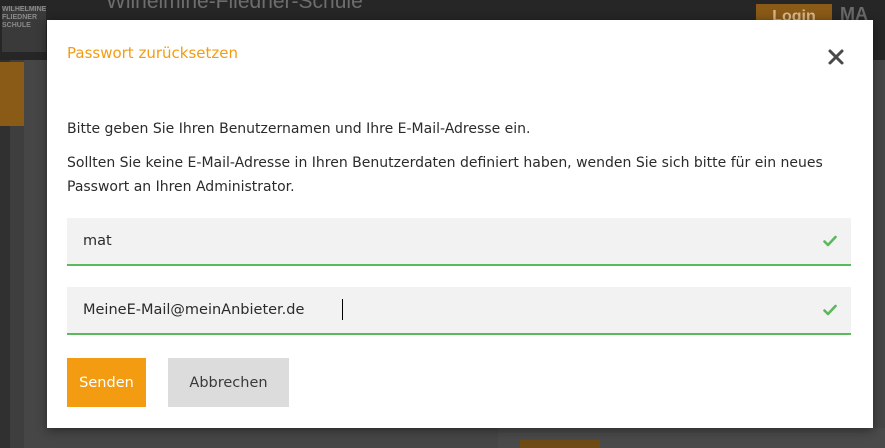 The image size is (885, 448). Describe the element at coordinates (560, 444) in the screenshot. I see `background-panel-accent` at that location.